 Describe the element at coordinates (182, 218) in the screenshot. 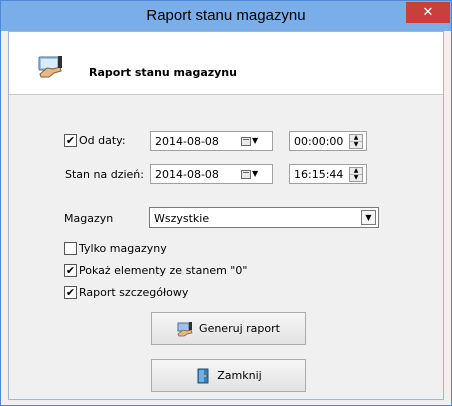

I see `magazyn-selected-value: Wszystkie` at that location.